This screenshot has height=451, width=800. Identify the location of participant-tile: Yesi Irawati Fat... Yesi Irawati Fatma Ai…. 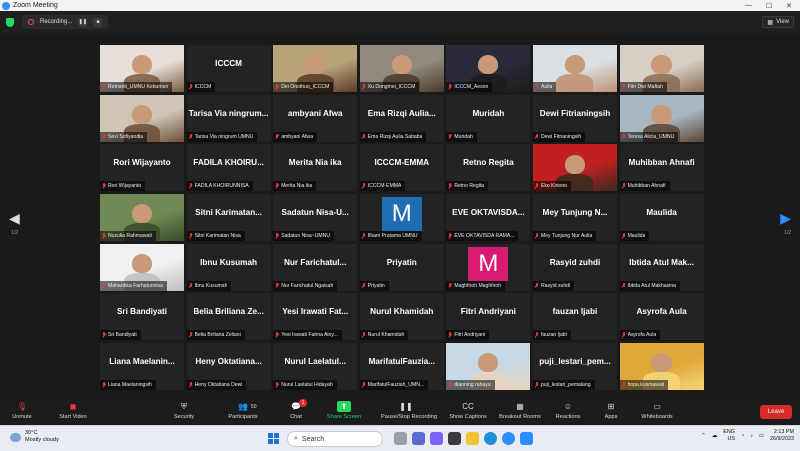
(315, 317).